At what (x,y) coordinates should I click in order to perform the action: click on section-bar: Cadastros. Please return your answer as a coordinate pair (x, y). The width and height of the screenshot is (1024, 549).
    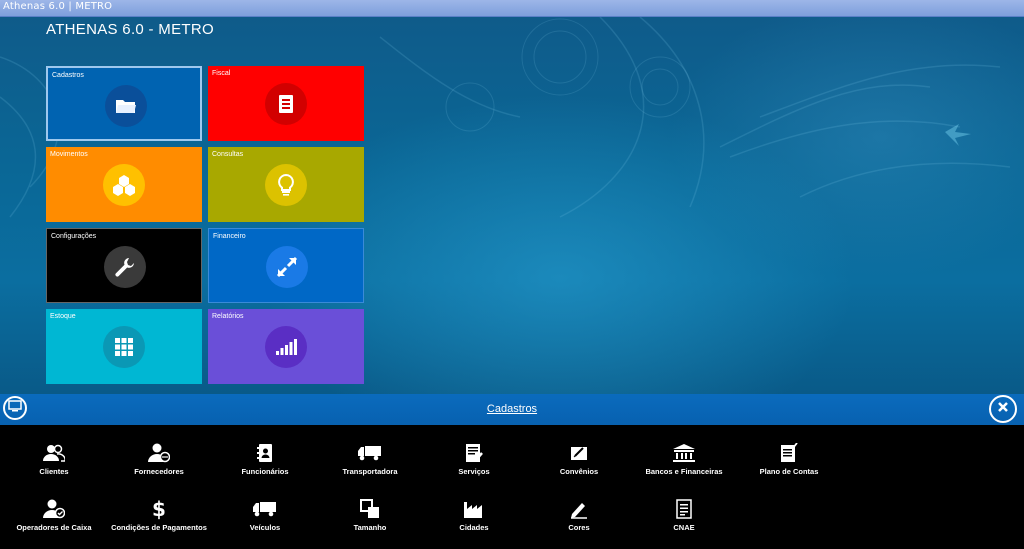
    Looking at the image, I should click on (512, 409).